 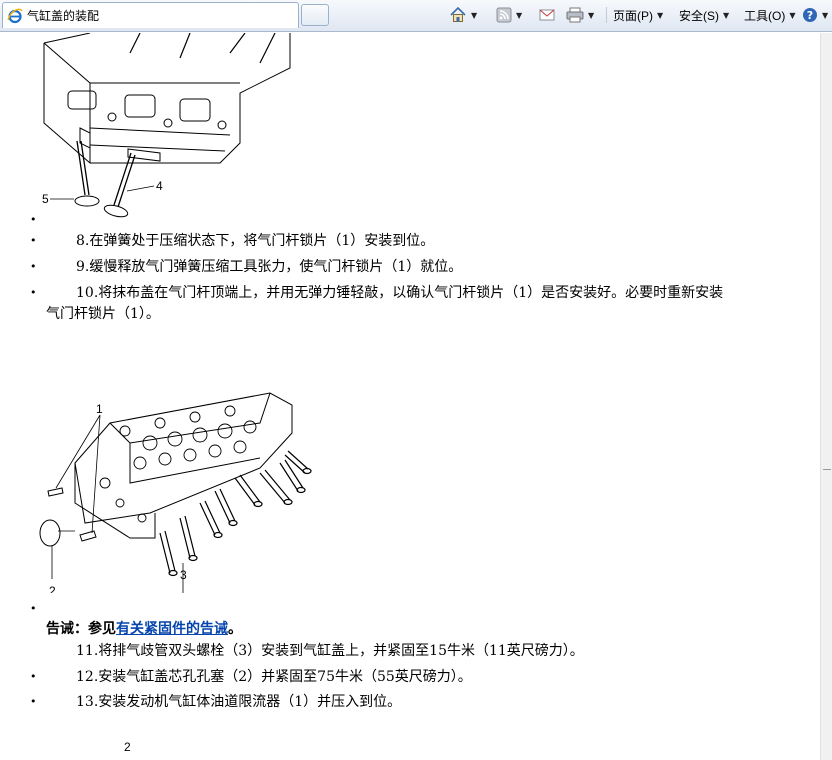 I want to click on step-text: 12.安装气缸盖芯孔孔塞（2）并紧固至75牛米（55英尺磅力）。, so click(x=274, y=677).